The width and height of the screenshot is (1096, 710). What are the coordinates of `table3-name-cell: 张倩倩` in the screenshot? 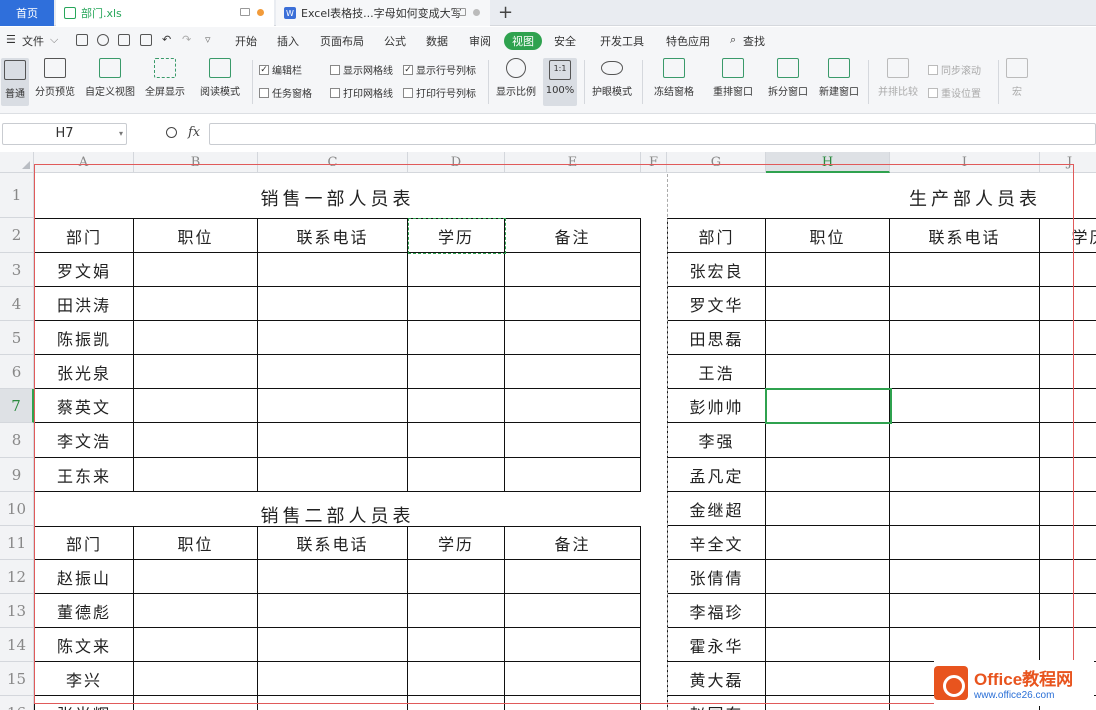 It's located at (716, 577).